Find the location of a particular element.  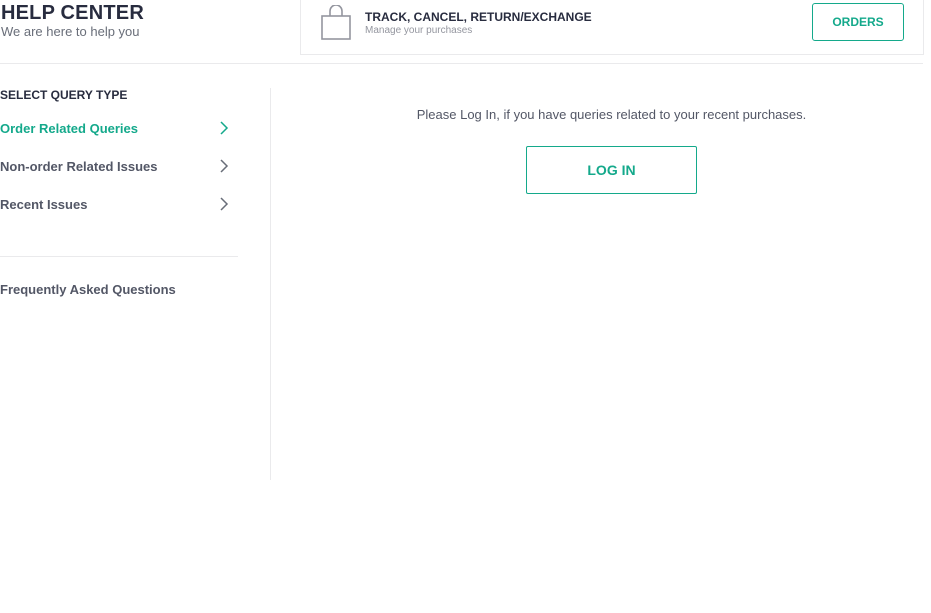

sidebar-item-order-related-queries: Order Related Queries is located at coordinates (118, 128).